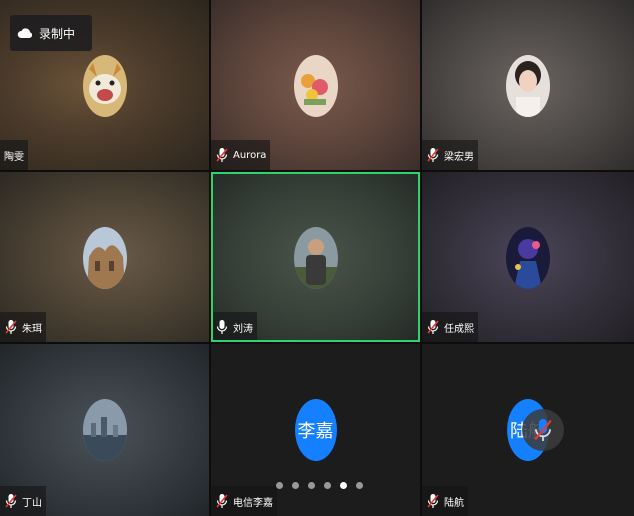 The width and height of the screenshot is (634, 516). What do you see at coordinates (459, 329) in the screenshot?
I see `participant-name: 任成熙` at bounding box center [459, 329].